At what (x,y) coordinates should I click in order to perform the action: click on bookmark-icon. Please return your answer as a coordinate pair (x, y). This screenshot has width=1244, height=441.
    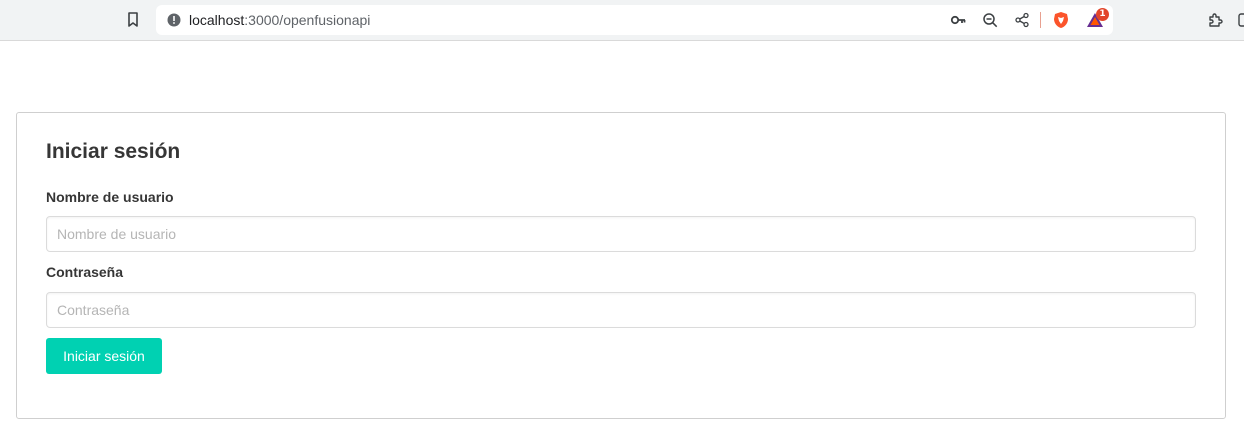
    Looking at the image, I should click on (133, 20).